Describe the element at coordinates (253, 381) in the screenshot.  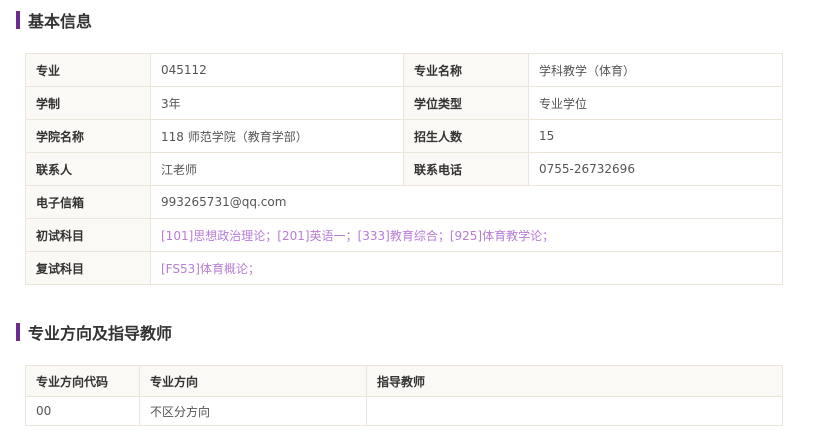
I see `header-direction: 专业方向` at that location.